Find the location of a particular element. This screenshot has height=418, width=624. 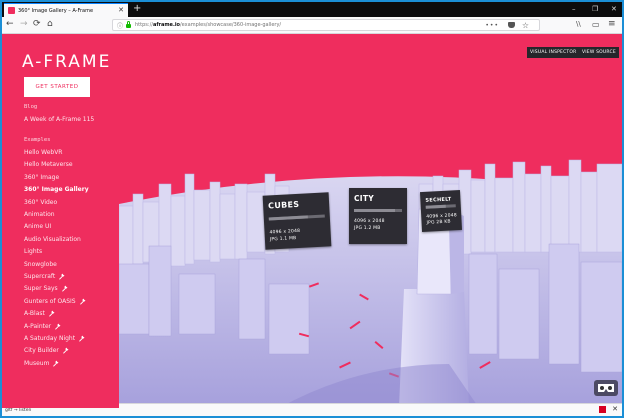

example-link: Hello Metaverse is located at coordinates (48, 164).